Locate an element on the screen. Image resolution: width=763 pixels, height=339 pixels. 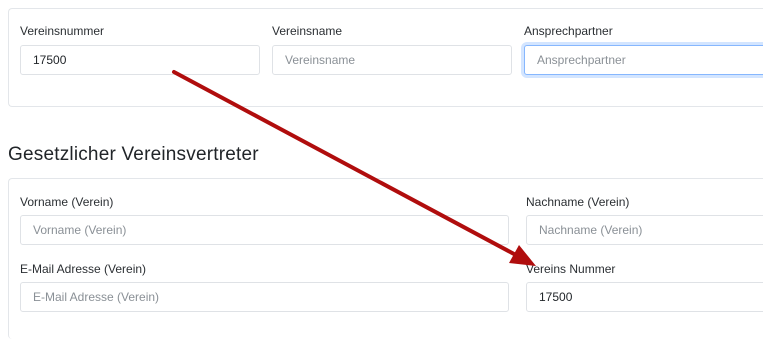
representative-club-number-input is located at coordinates (644, 297).